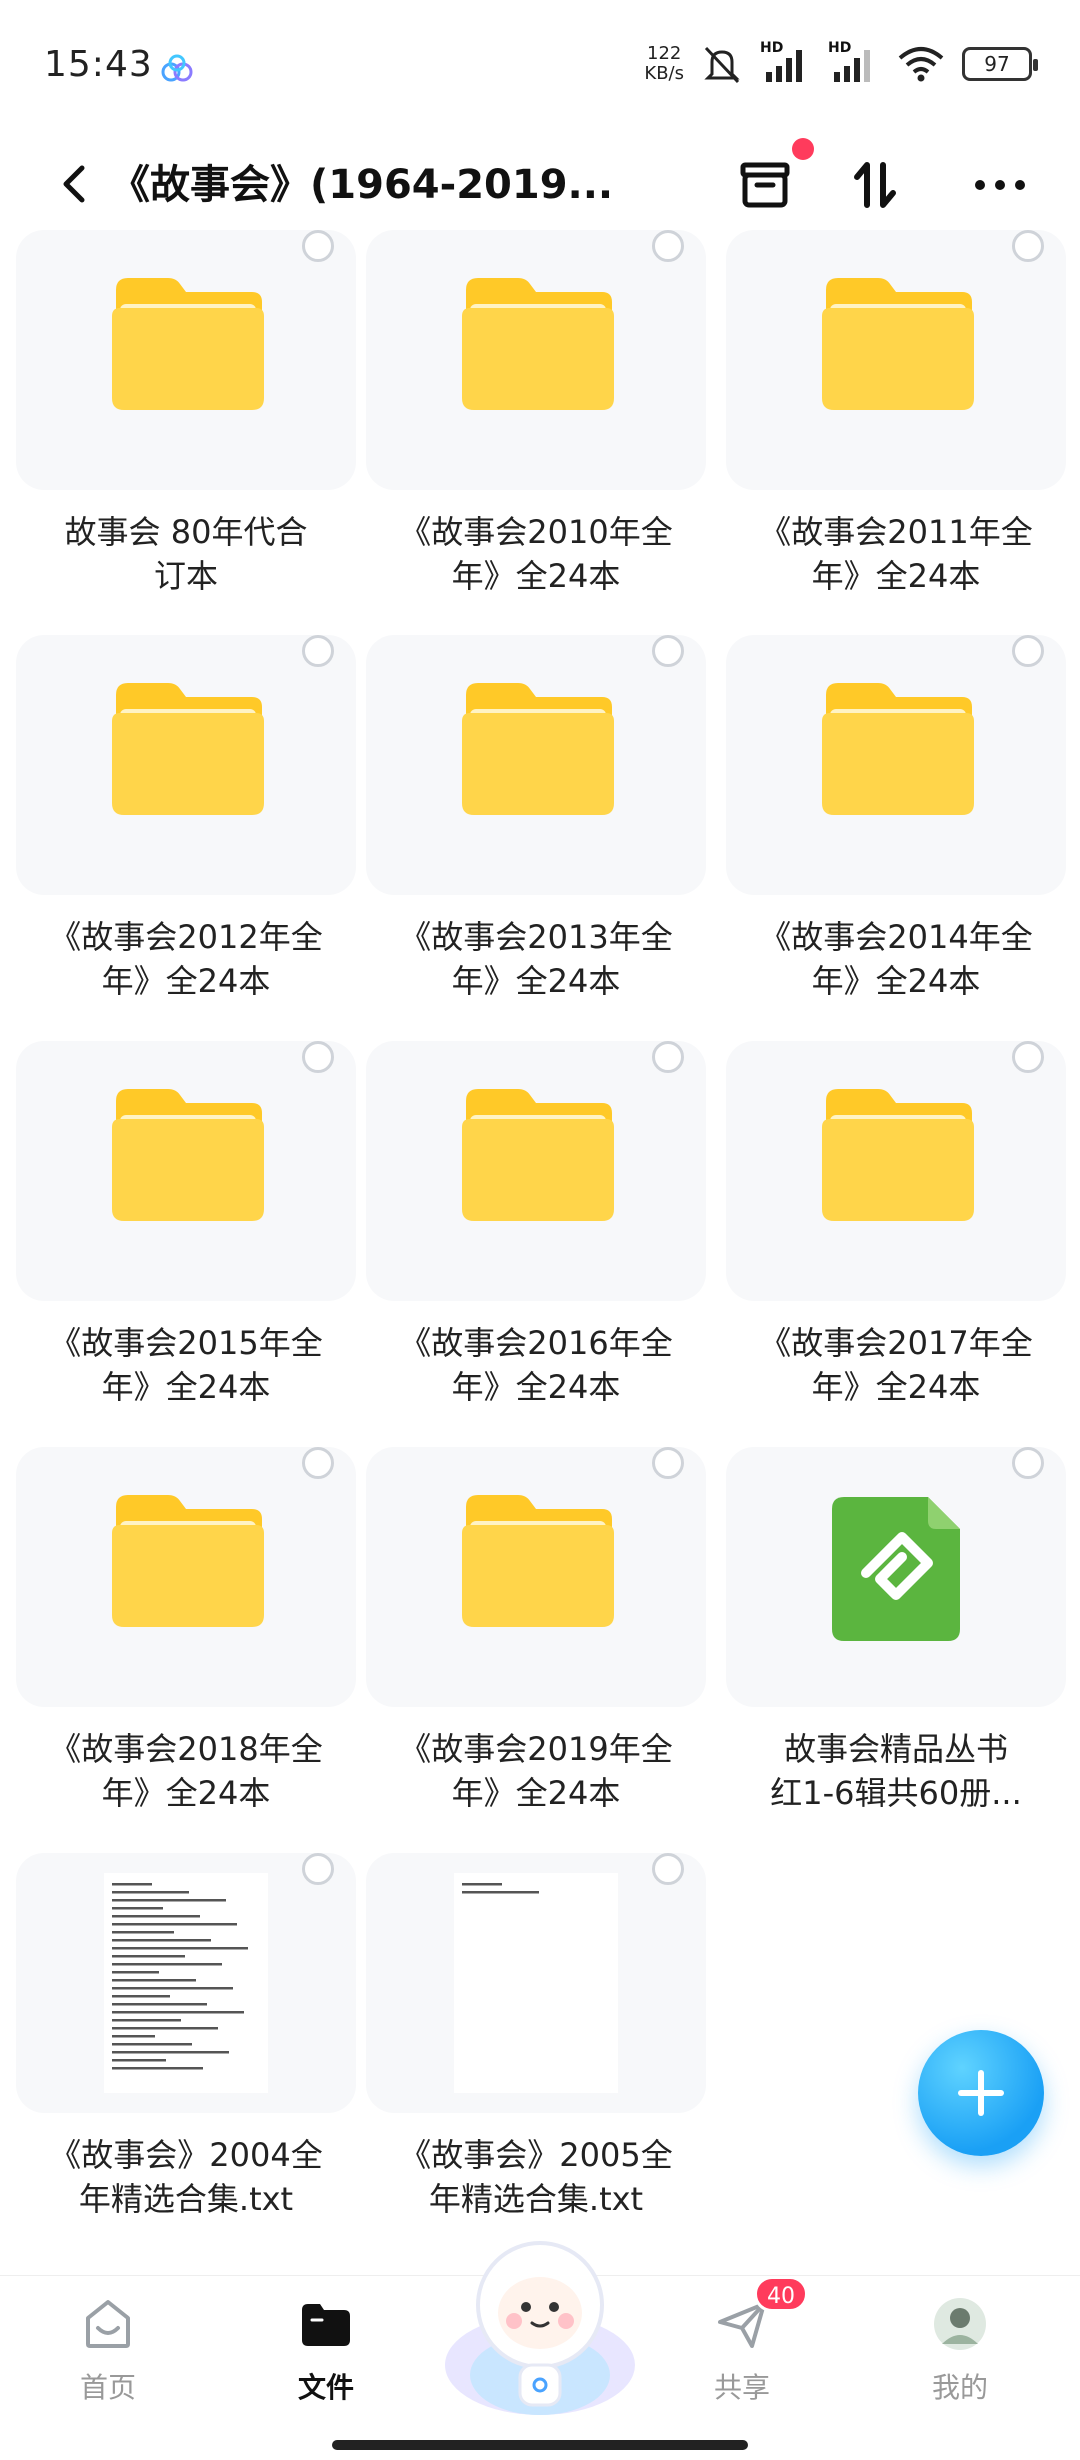 The image size is (1080, 2460). Describe the element at coordinates (664, 53) in the screenshot. I see `net-speed-value: 122` at that location.